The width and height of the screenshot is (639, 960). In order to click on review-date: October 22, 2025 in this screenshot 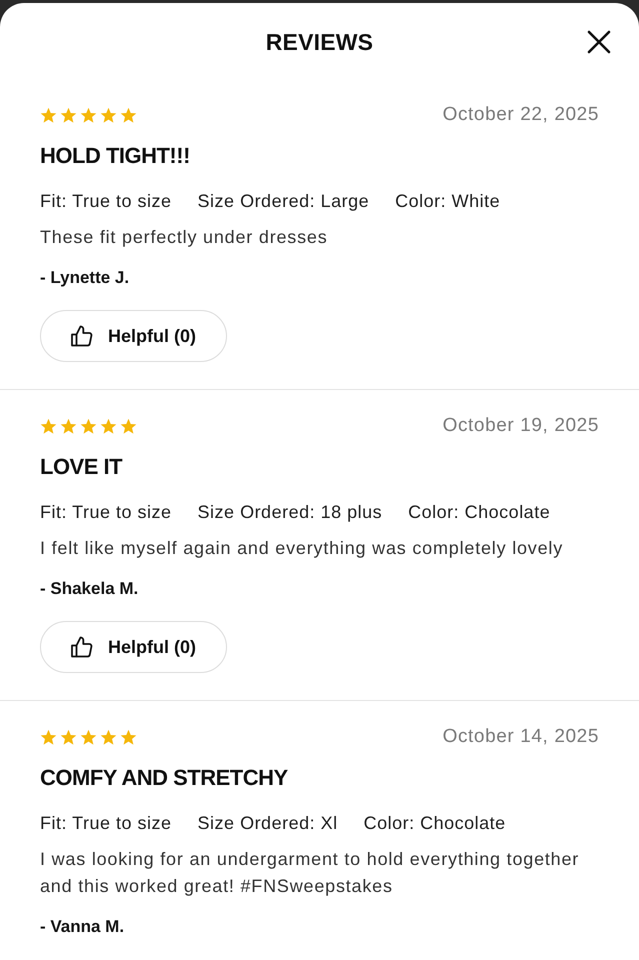, I will do `click(520, 115)`.